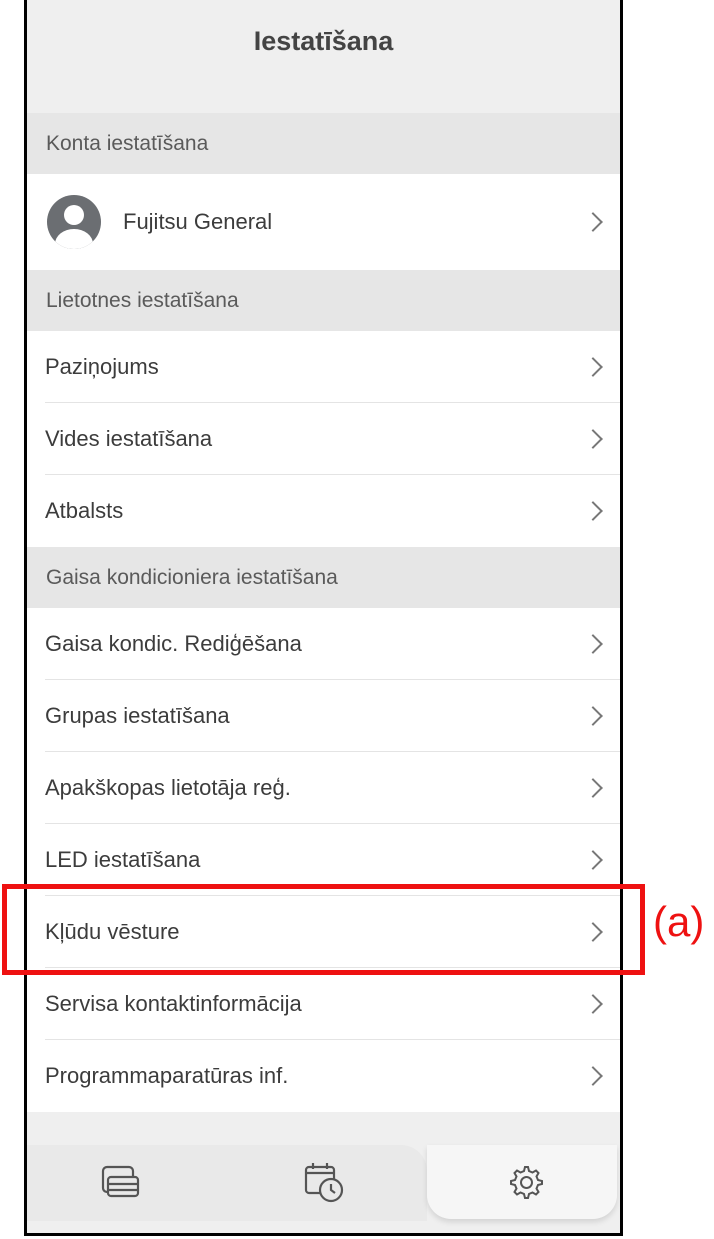  I want to click on menu-item-subuser-reg: Apakškopas lietotāja reģ., so click(323, 788).